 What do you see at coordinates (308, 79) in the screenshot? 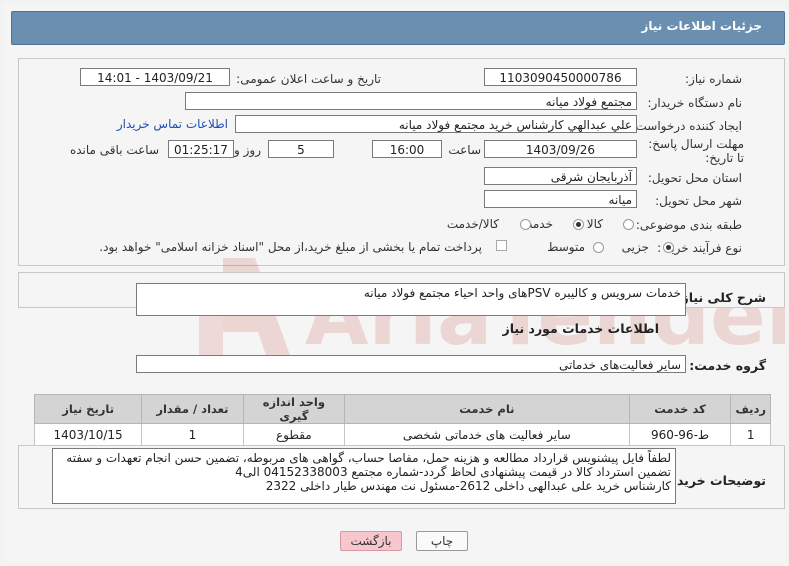
I see `announce-label: تاریخ و ساعت اعلان عمومی:` at bounding box center [308, 79].